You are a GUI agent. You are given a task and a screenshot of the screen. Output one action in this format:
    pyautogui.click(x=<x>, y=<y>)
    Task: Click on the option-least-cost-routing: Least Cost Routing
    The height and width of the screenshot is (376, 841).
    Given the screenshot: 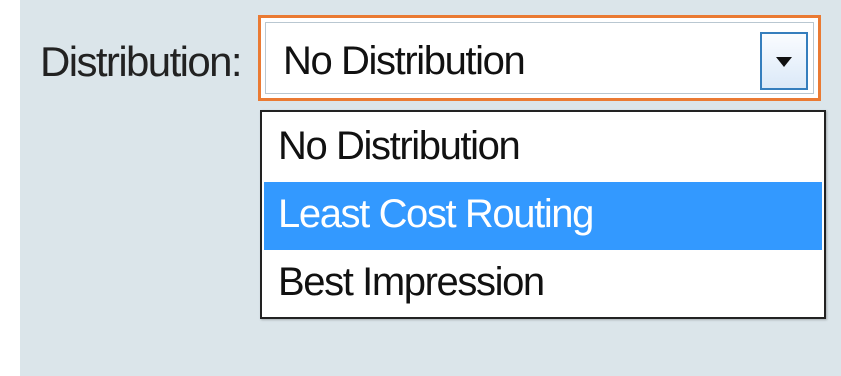 What is the action you would take?
    pyautogui.click(x=543, y=216)
    